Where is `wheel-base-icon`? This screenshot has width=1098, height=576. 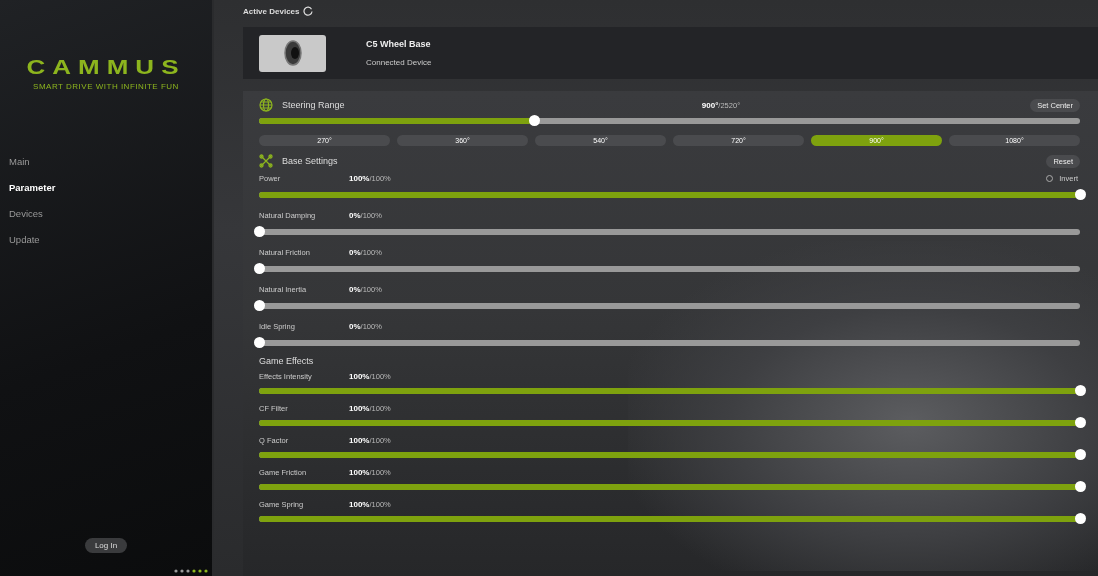
wheel-base-icon is located at coordinates (292, 53).